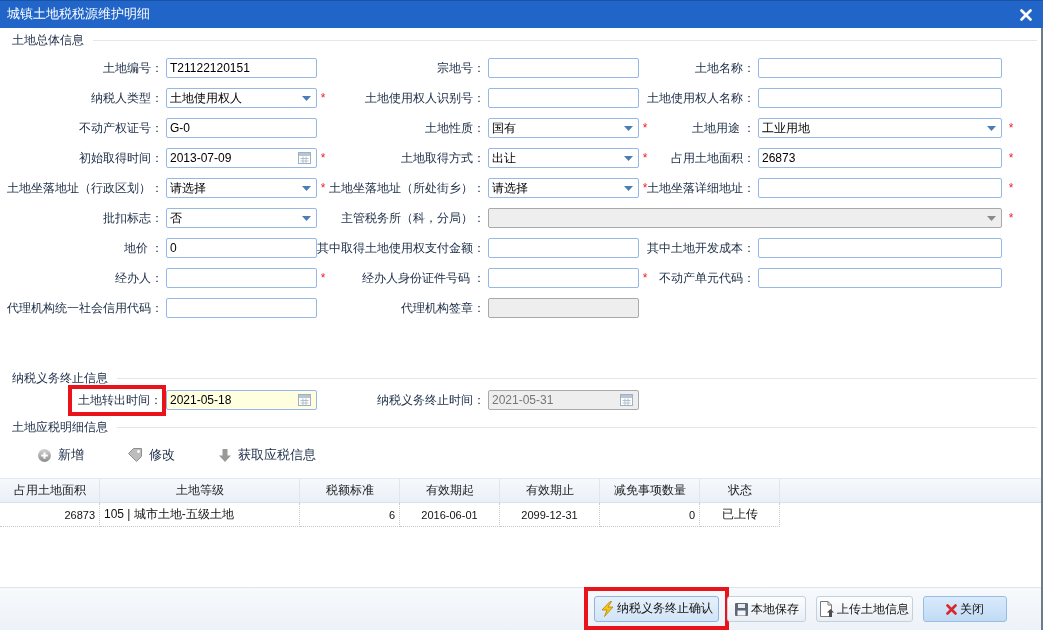  What do you see at coordinates (425, 98) in the screenshot?
I see `field-label: 土地使用权人识别号：` at bounding box center [425, 98].